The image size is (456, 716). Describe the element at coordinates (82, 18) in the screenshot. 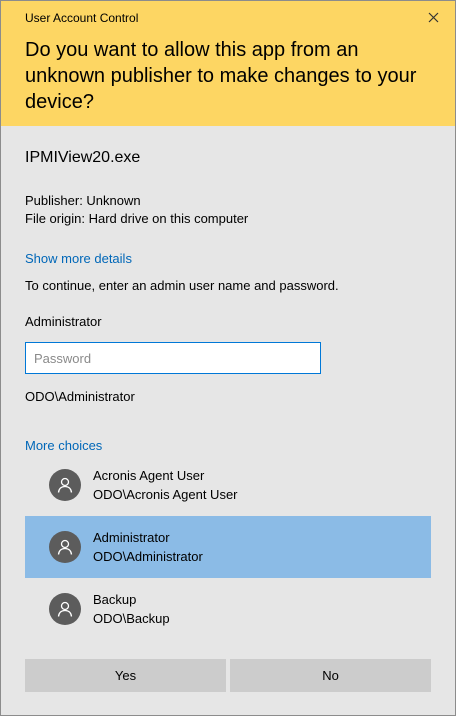

I see `window-title: User Account Control` at that location.